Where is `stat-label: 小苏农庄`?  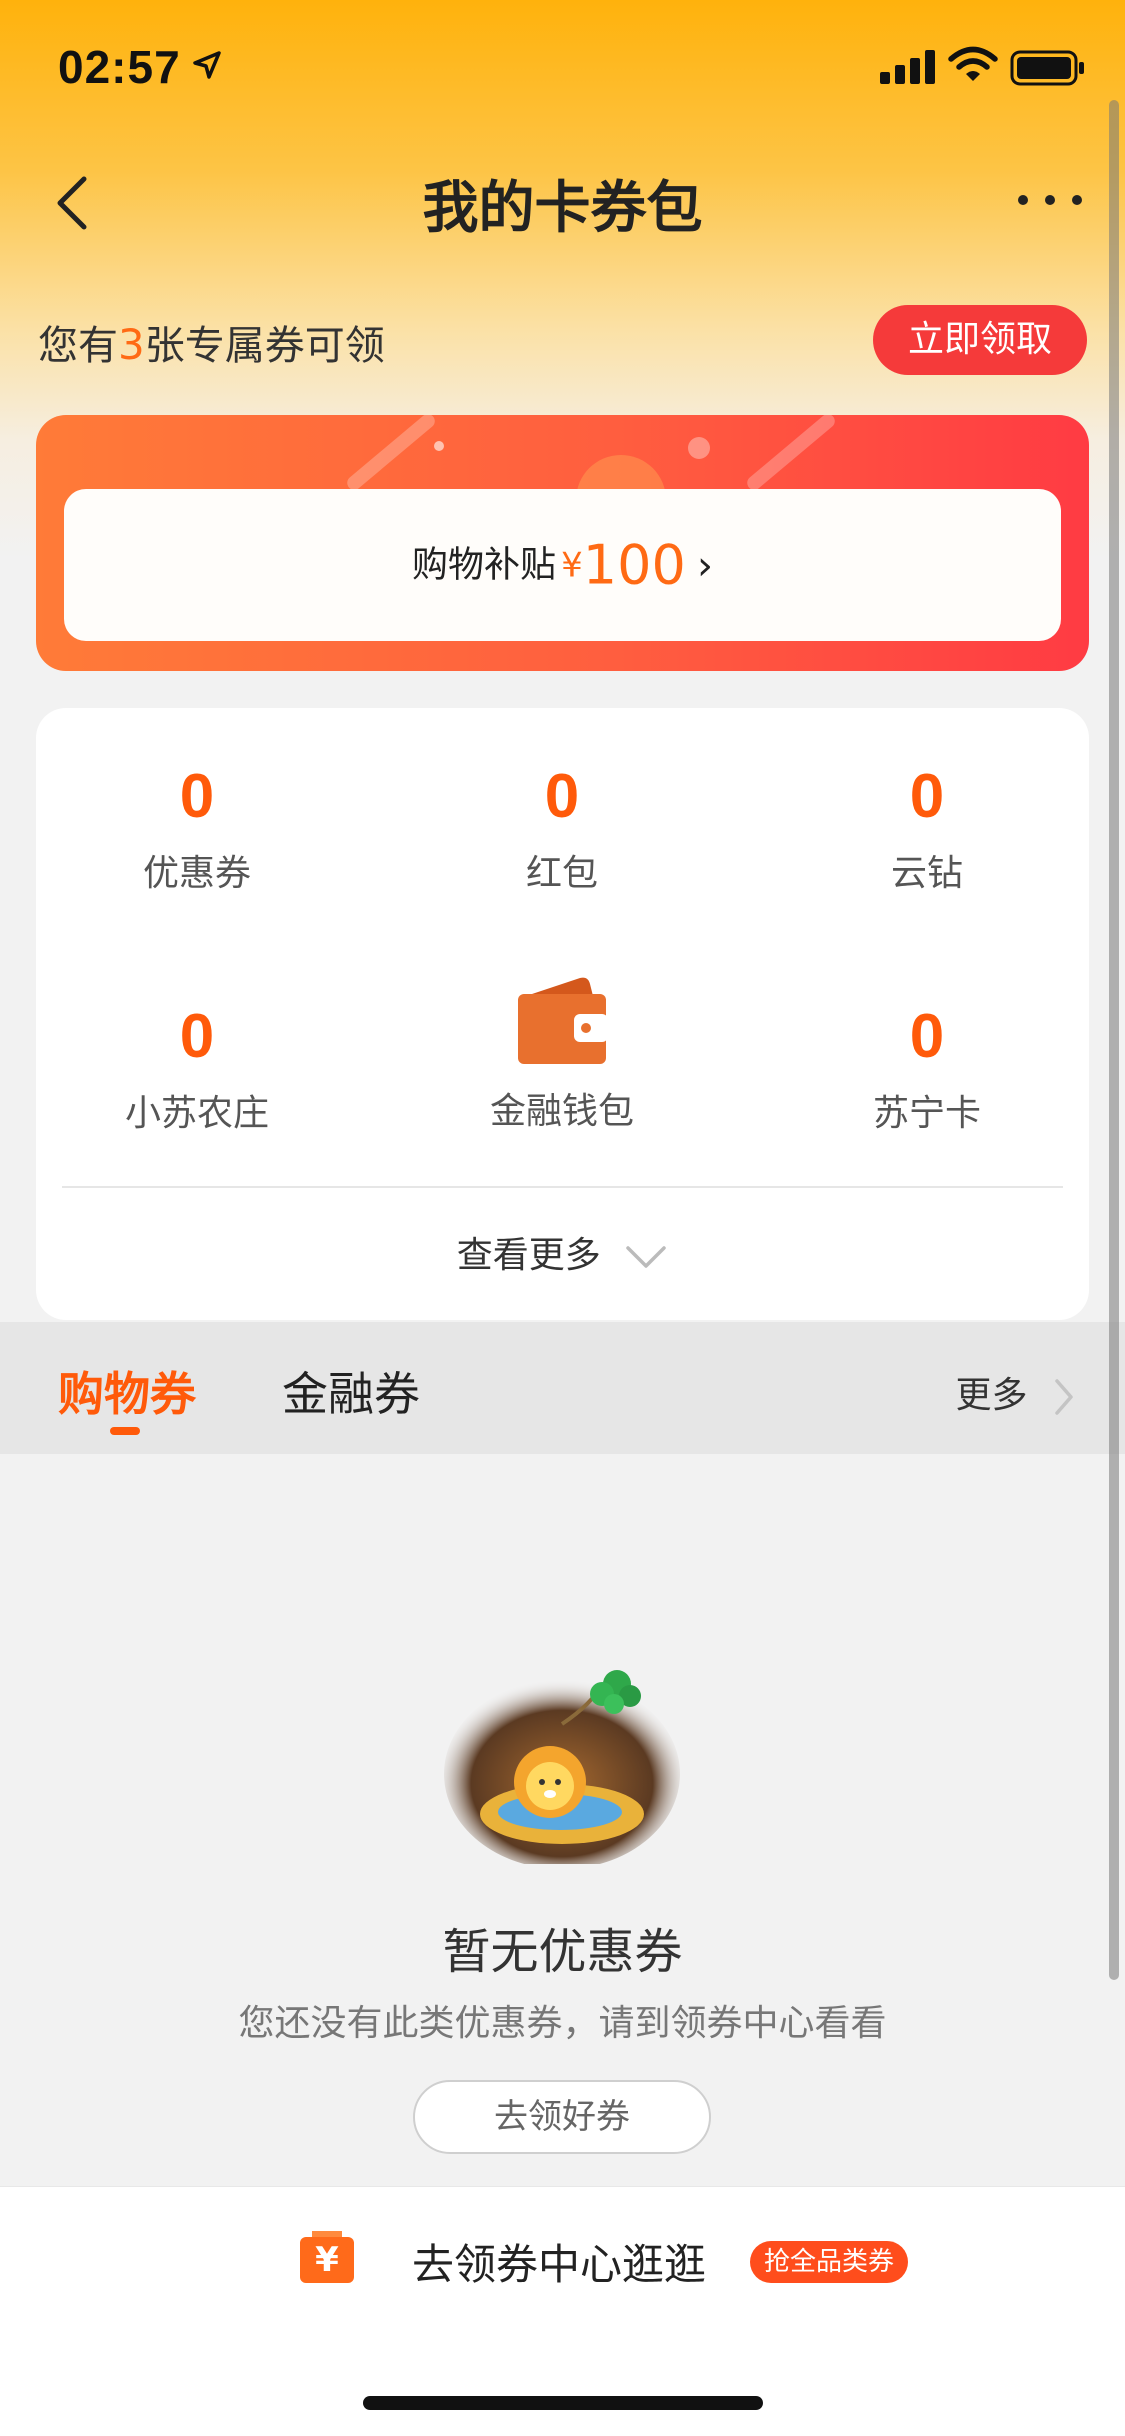
stat-label: 小苏农庄 is located at coordinates (196, 1113).